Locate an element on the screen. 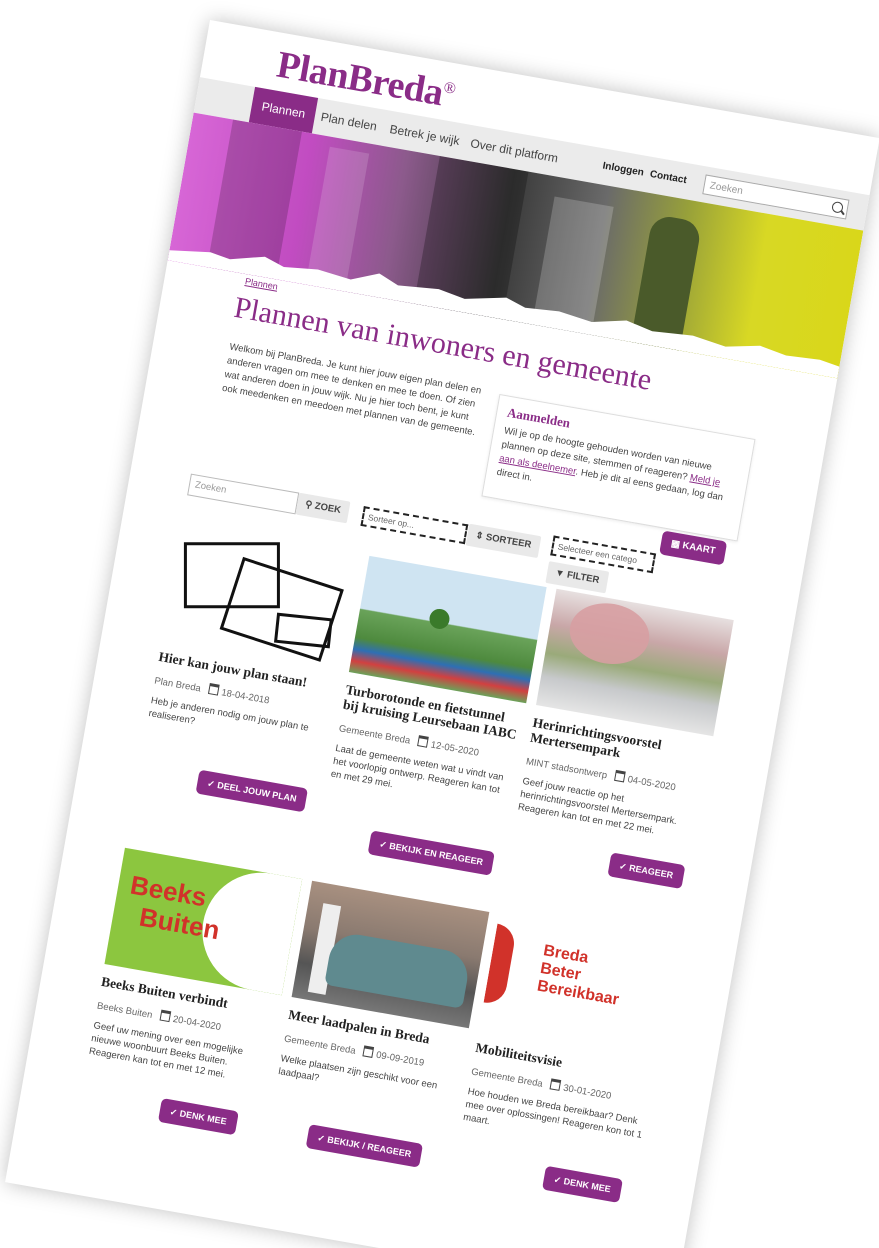  card-image: Breda Beter Bereikbaar is located at coordinates (577, 987).